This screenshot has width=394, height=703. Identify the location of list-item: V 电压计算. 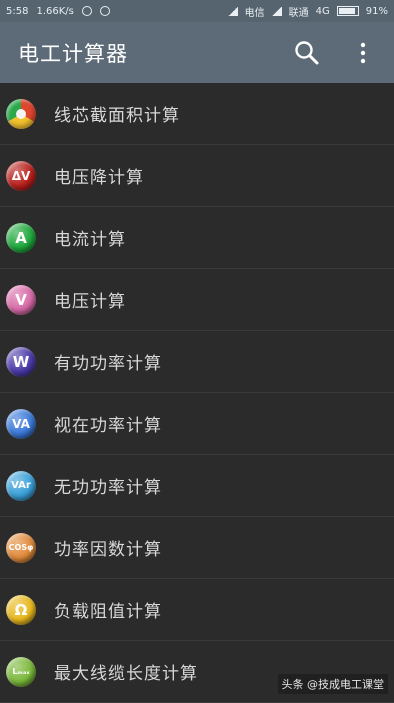
(197, 300).